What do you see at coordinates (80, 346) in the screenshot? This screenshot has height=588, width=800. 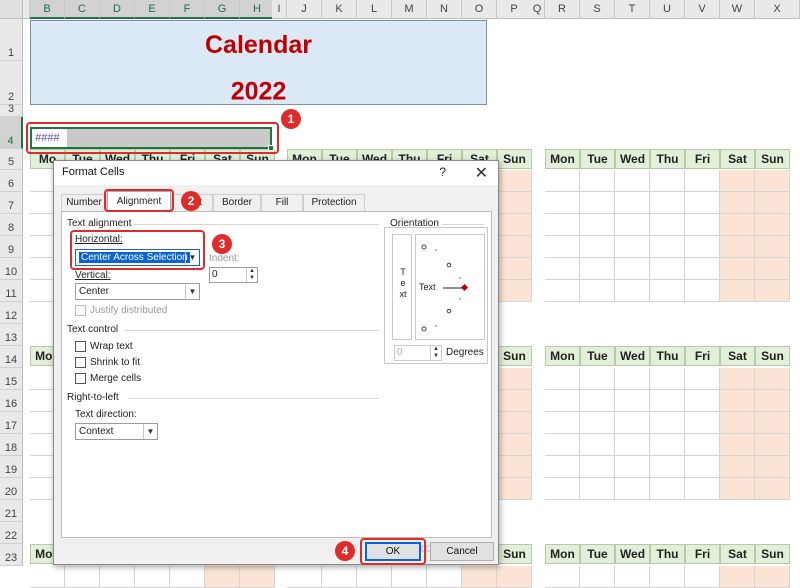 I see `wrap-text-checkbox` at bounding box center [80, 346].